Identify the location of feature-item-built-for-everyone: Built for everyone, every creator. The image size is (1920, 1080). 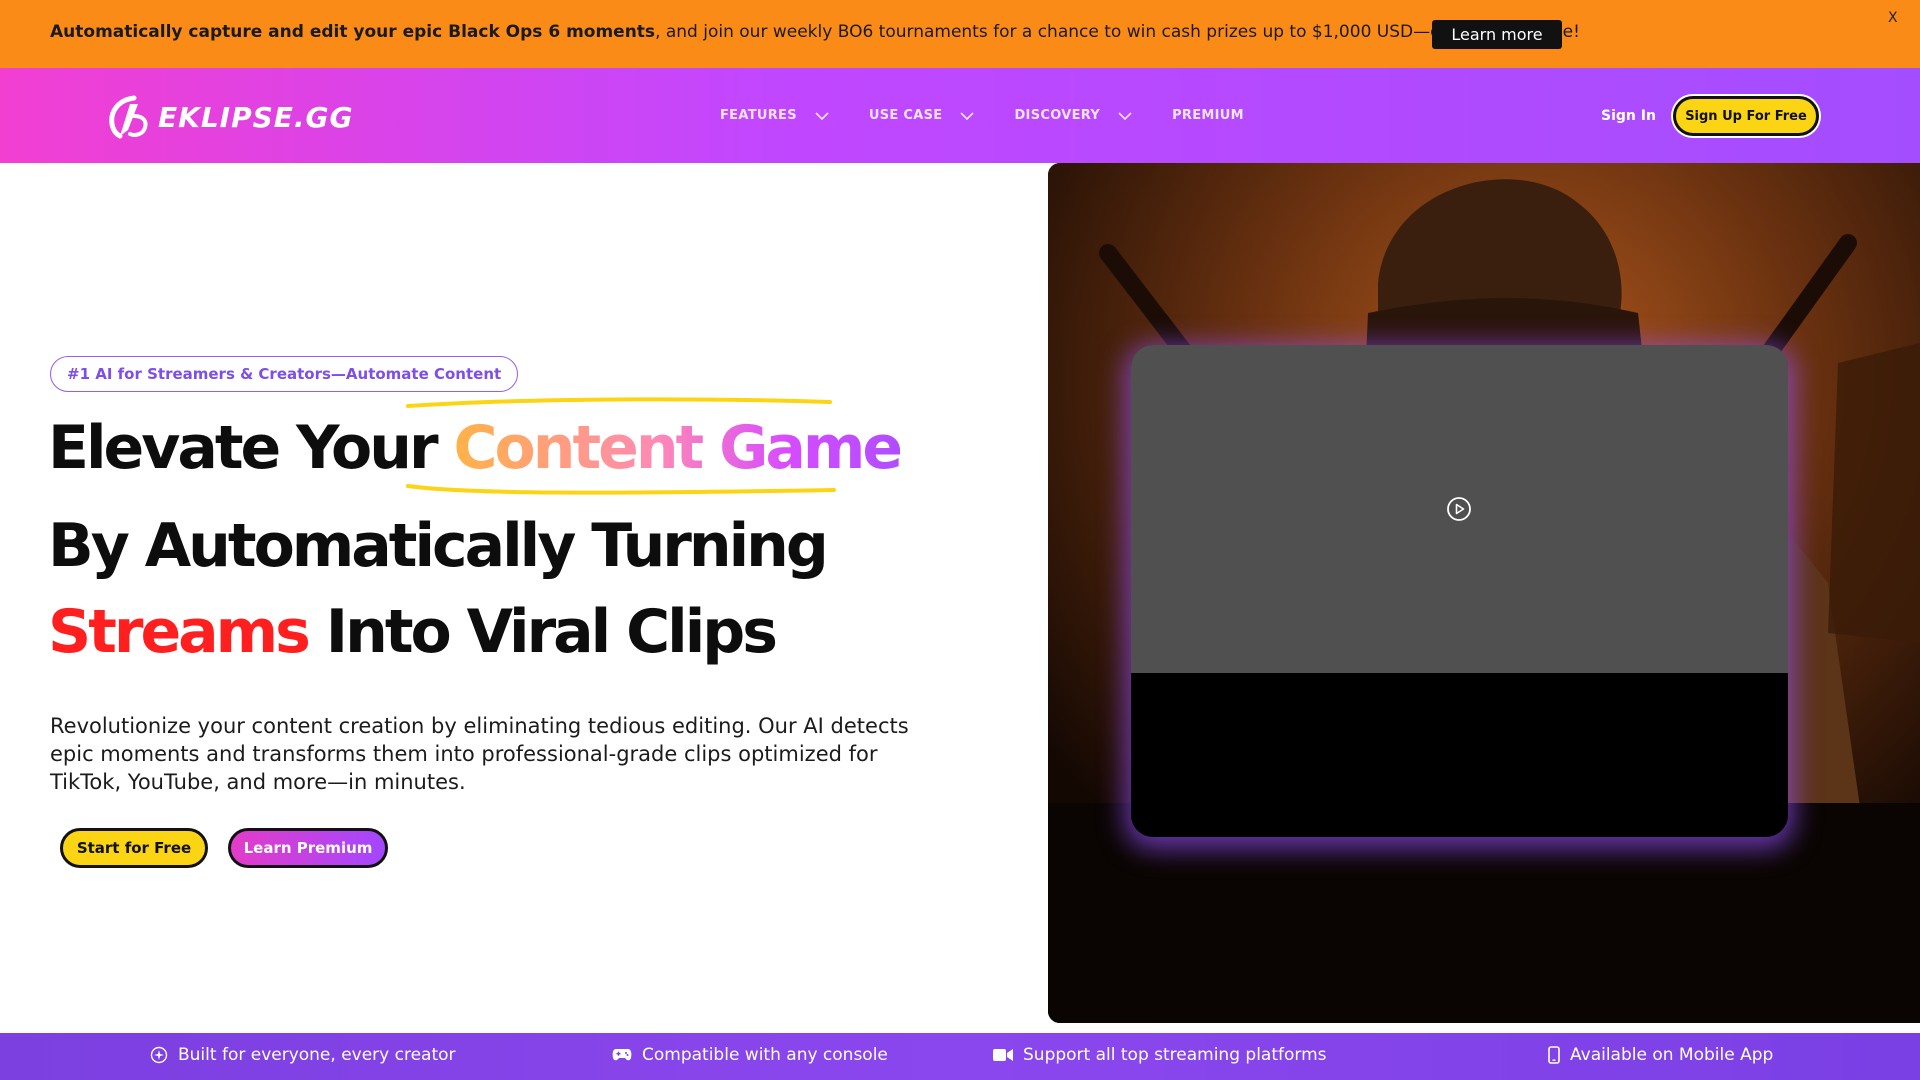
(303, 1055).